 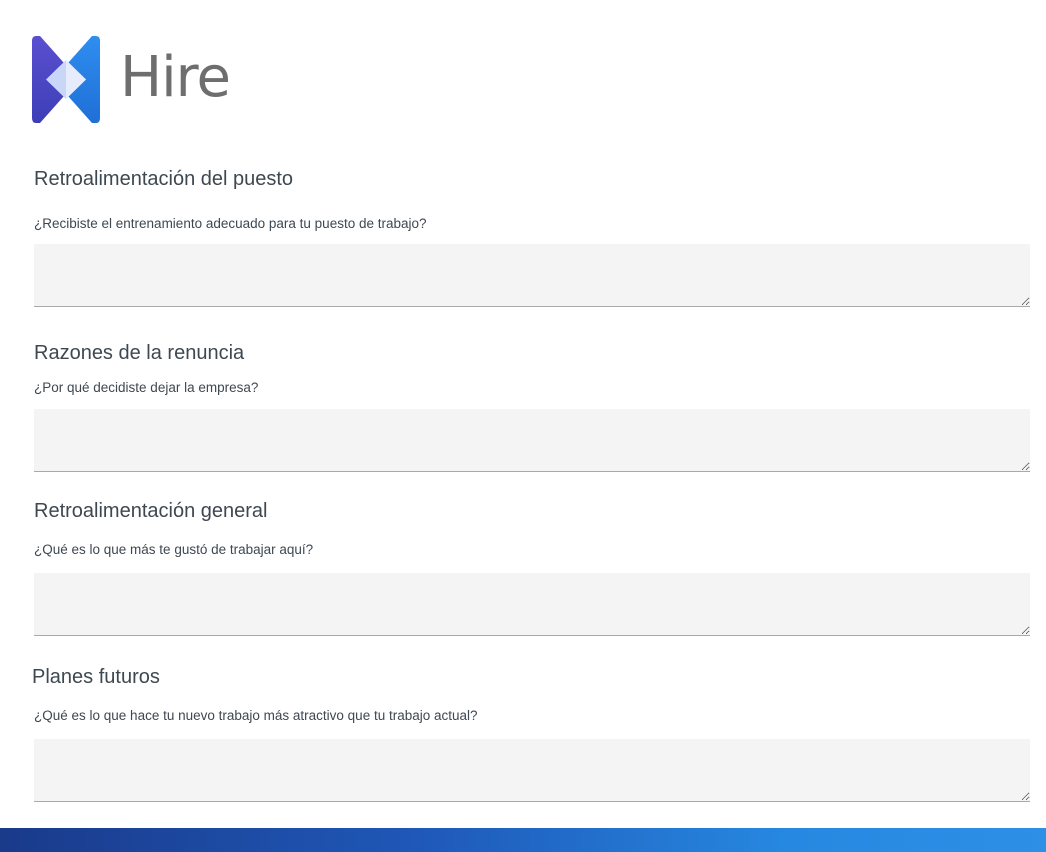 What do you see at coordinates (96, 677) in the screenshot?
I see `section-title: Planes futuros` at bounding box center [96, 677].